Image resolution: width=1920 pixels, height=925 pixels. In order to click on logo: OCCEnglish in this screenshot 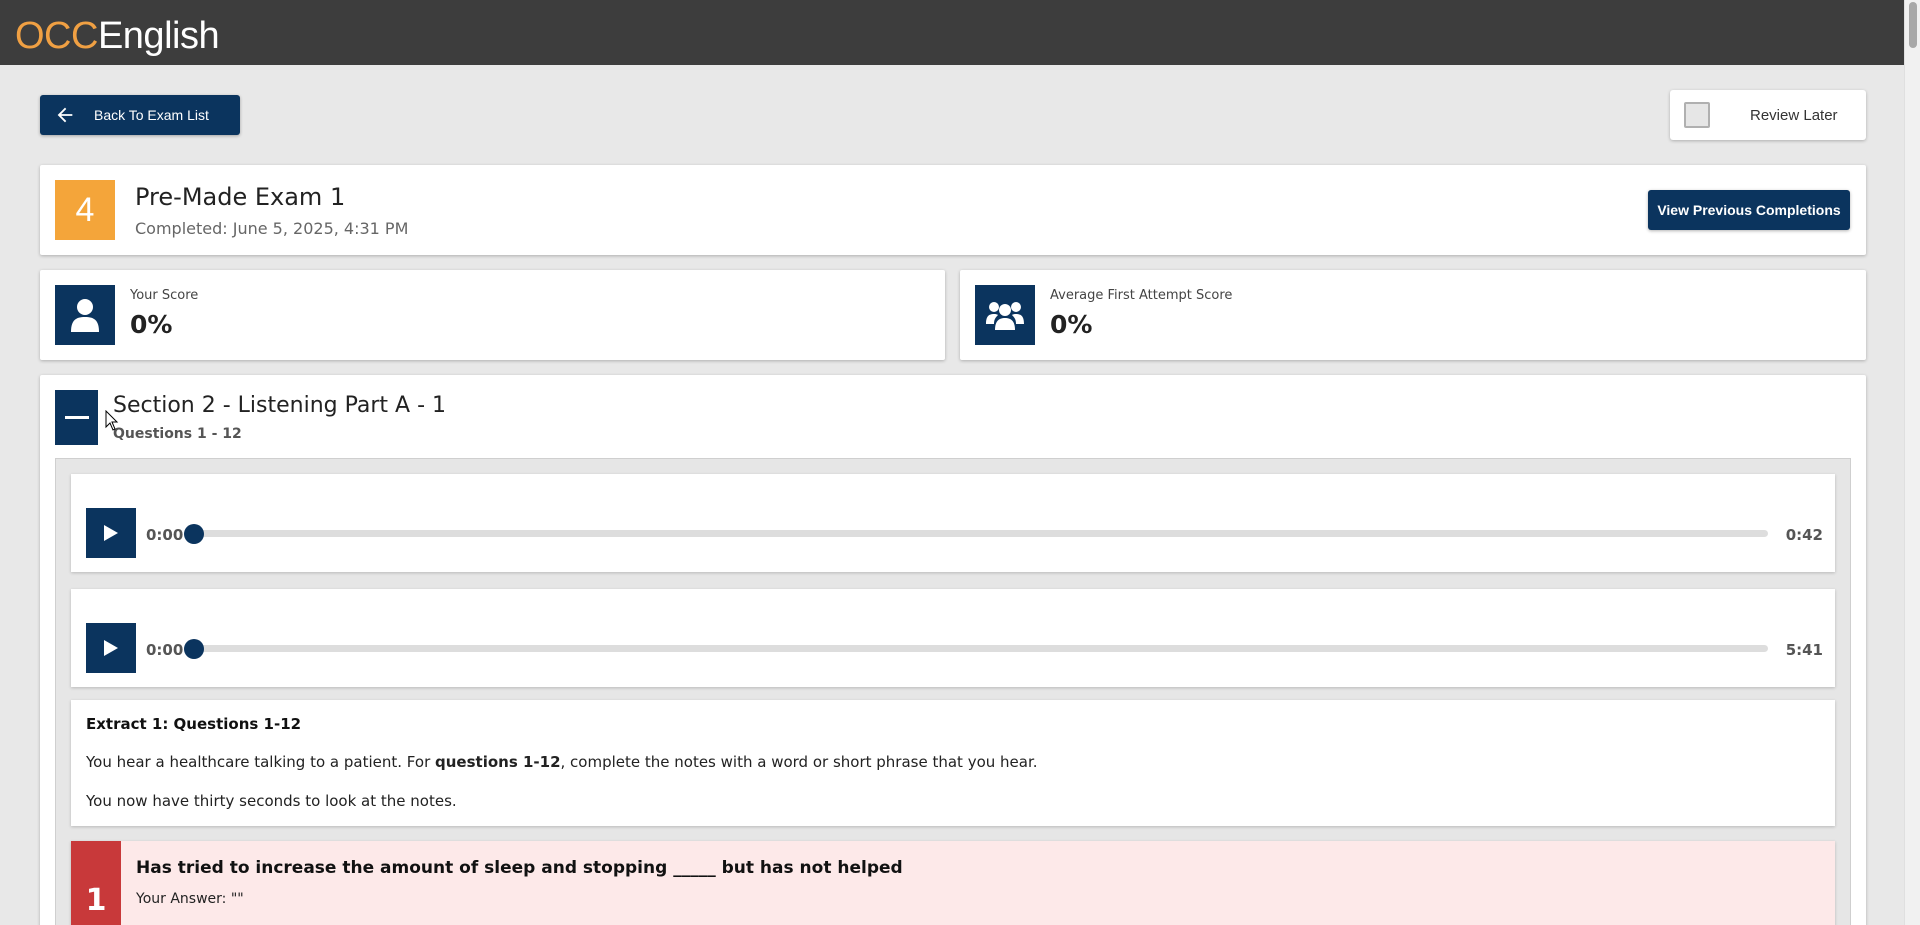, I will do `click(117, 36)`.